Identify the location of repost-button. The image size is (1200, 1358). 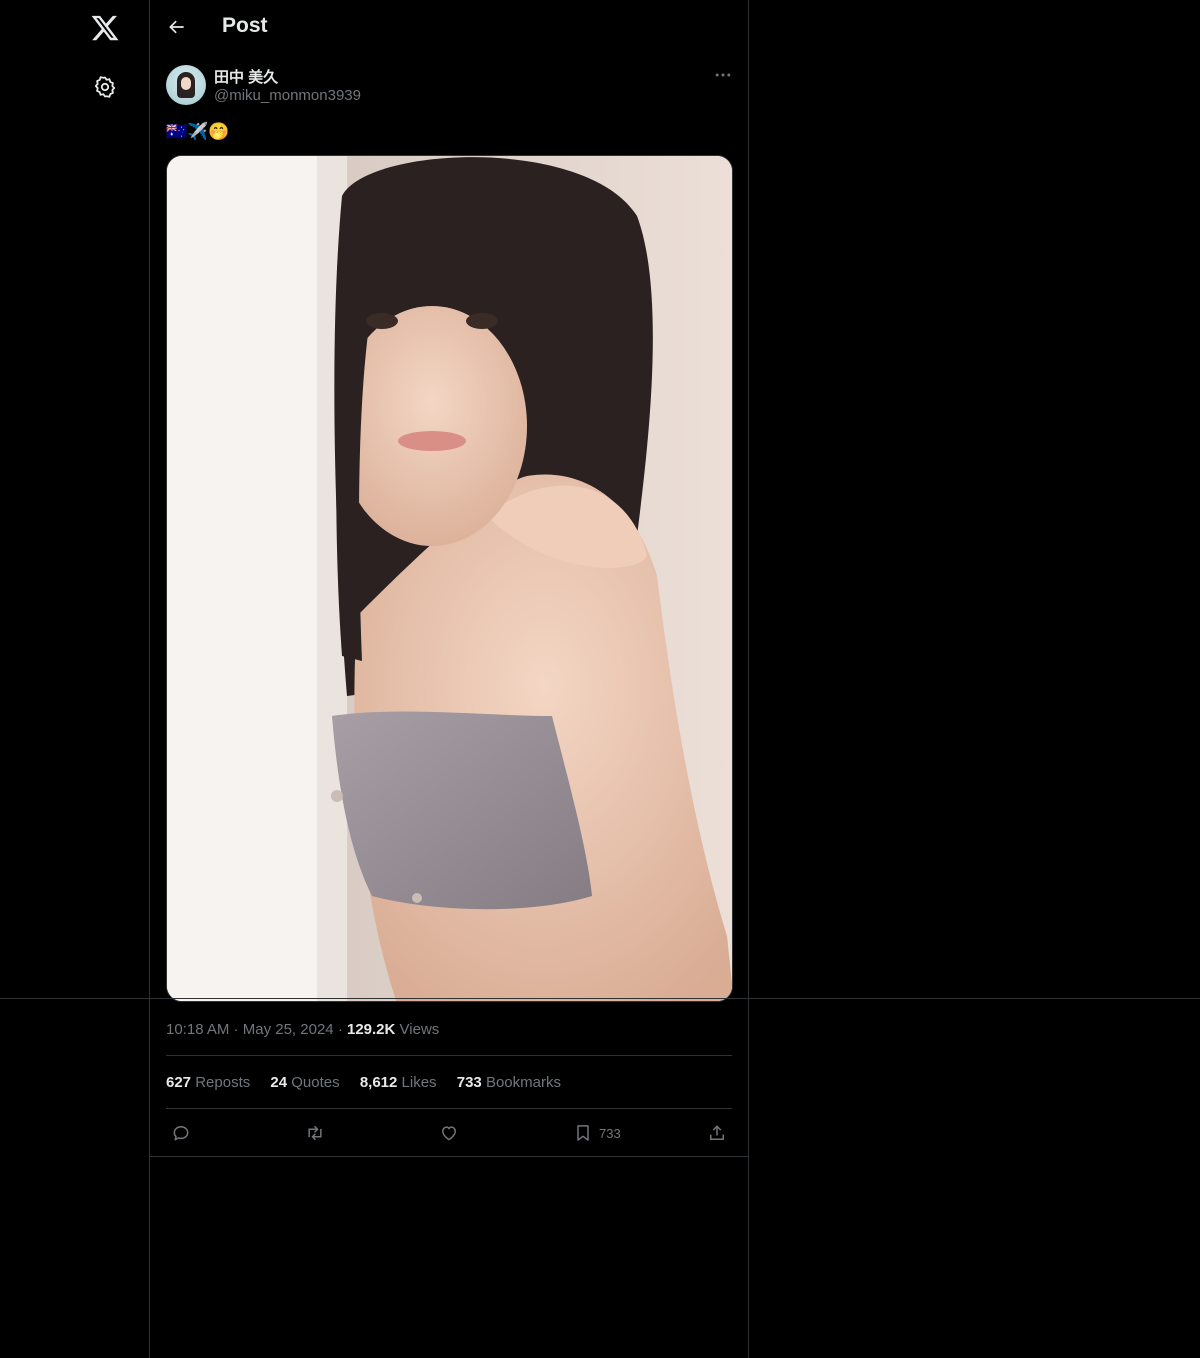
(315, 1133).